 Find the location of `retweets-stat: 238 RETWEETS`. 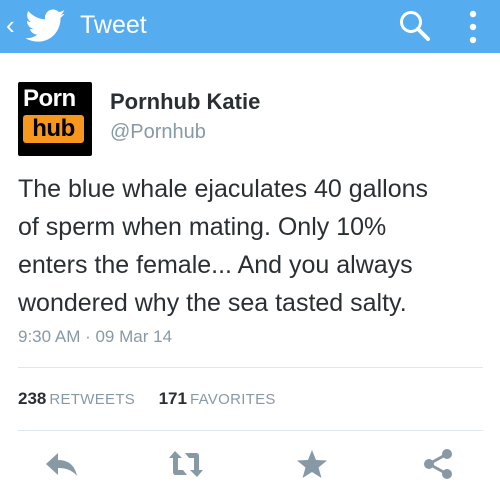

retweets-stat: 238 RETWEETS is located at coordinates (79, 398).